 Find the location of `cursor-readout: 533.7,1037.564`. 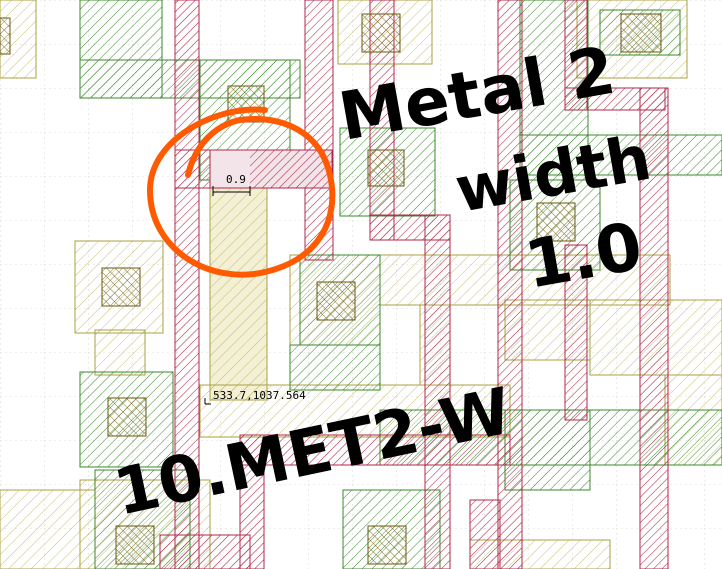

cursor-readout: 533.7,1037.564 is located at coordinates (255, 397).